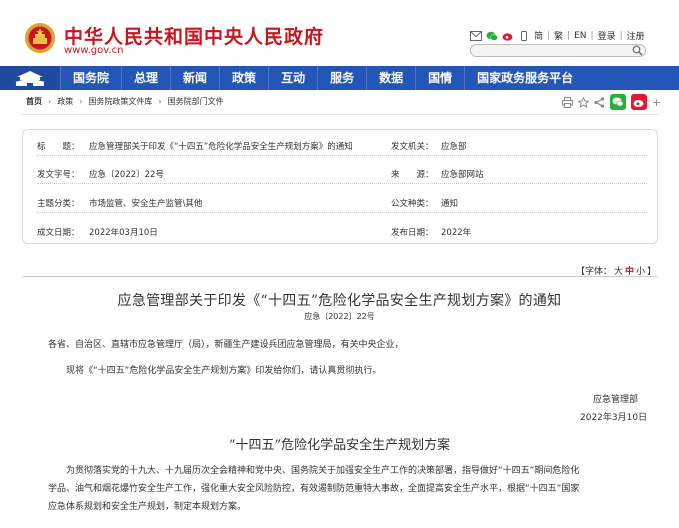  Describe the element at coordinates (567, 102) in the screenshot. I see `print-icon` at that location.